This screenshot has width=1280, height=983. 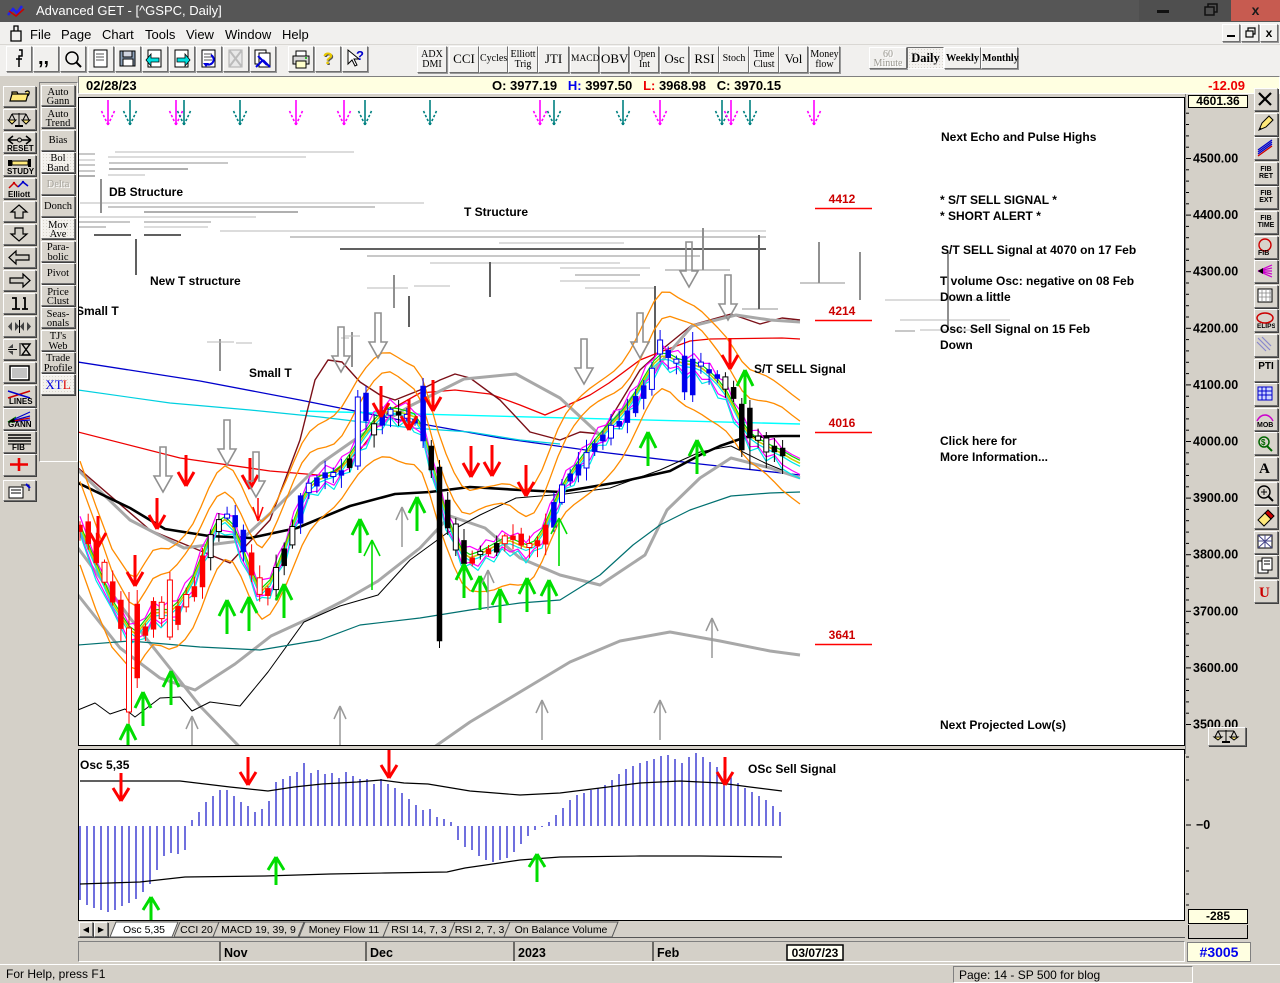 I want to click on svg-text: Feb, so click(x=668, y=953).